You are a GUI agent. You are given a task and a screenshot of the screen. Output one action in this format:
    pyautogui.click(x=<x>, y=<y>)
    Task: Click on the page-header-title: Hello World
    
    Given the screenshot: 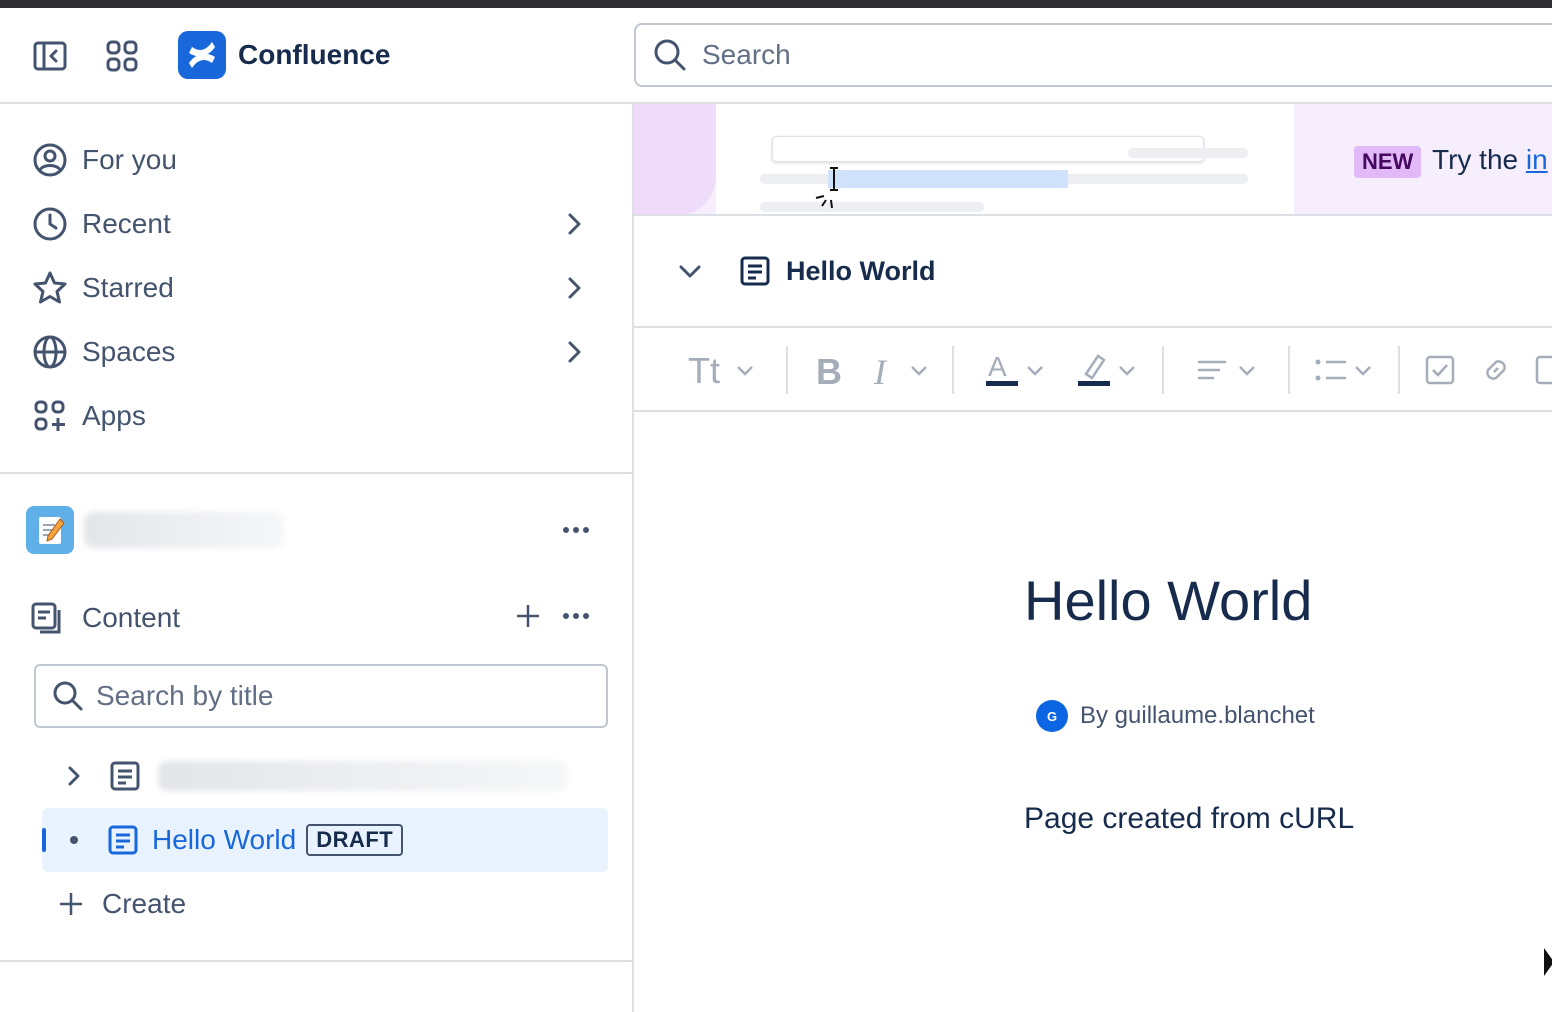 What is the action you would take?
    pyautogui.click(x=861, y=271)
    